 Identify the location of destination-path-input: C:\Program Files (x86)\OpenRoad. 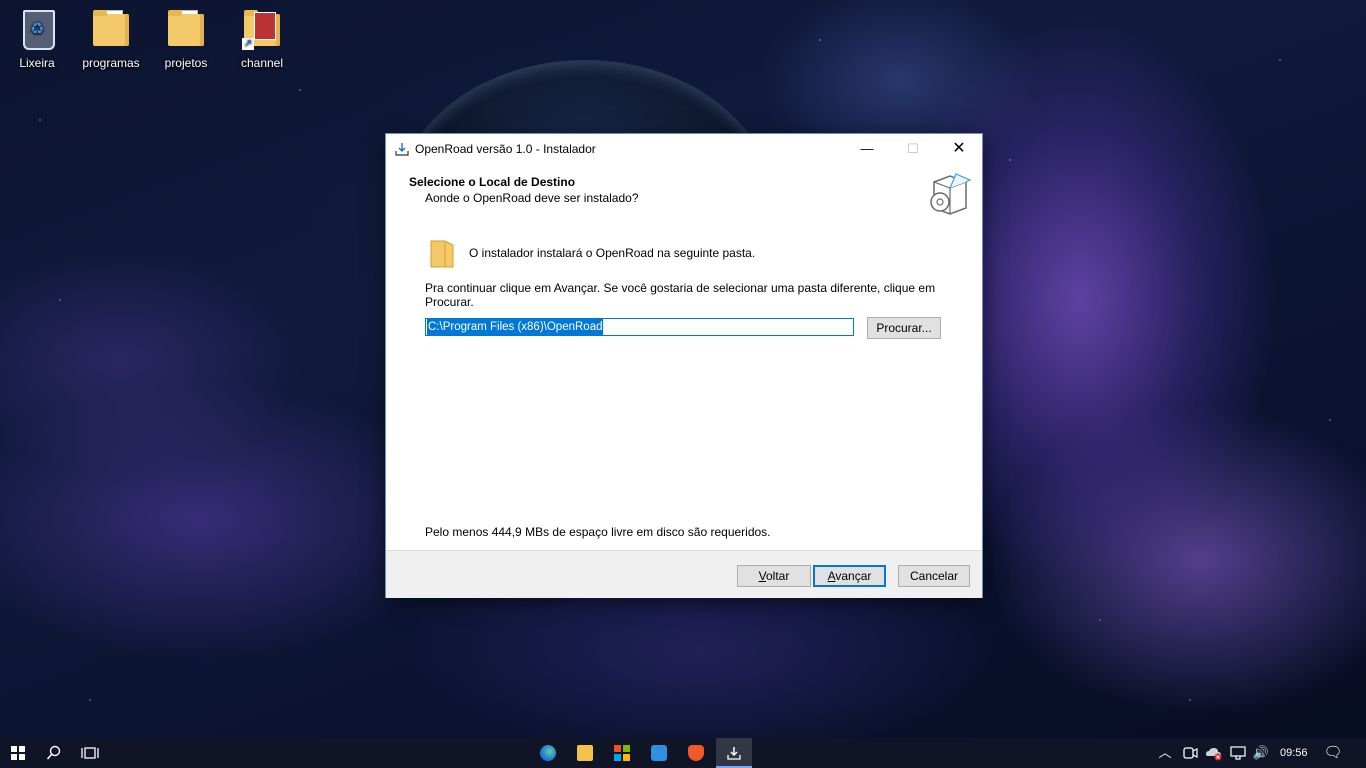
(639, 327).